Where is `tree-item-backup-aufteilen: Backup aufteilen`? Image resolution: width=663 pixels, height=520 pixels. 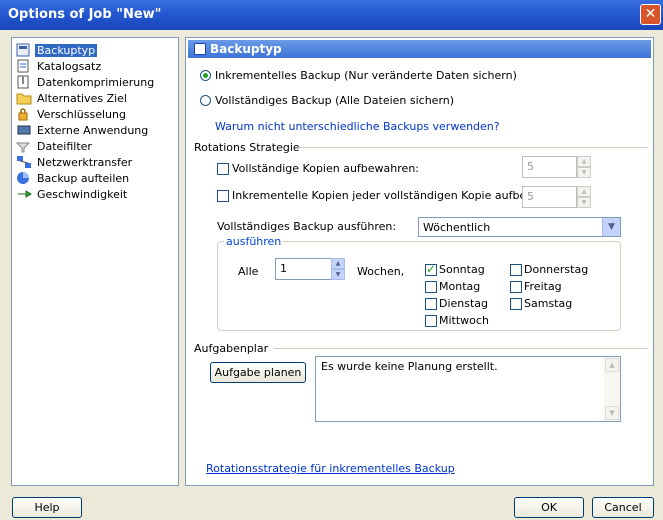 tree-item-backup-aufteilen: Backup aufteilen is located at coordinates (73, 178).